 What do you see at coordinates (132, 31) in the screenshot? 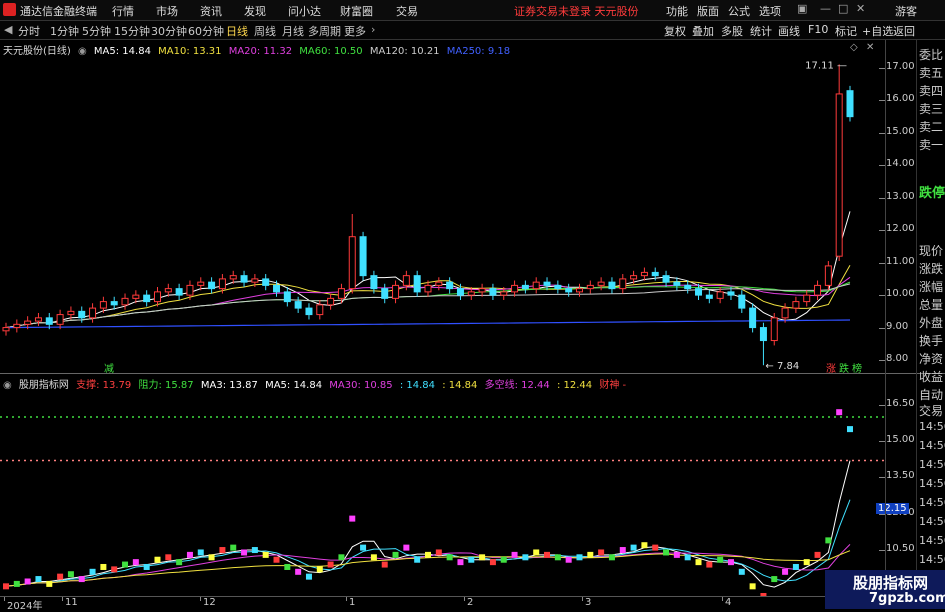
I see `period-15min: 15分钟` at bounding box center [132, 31].